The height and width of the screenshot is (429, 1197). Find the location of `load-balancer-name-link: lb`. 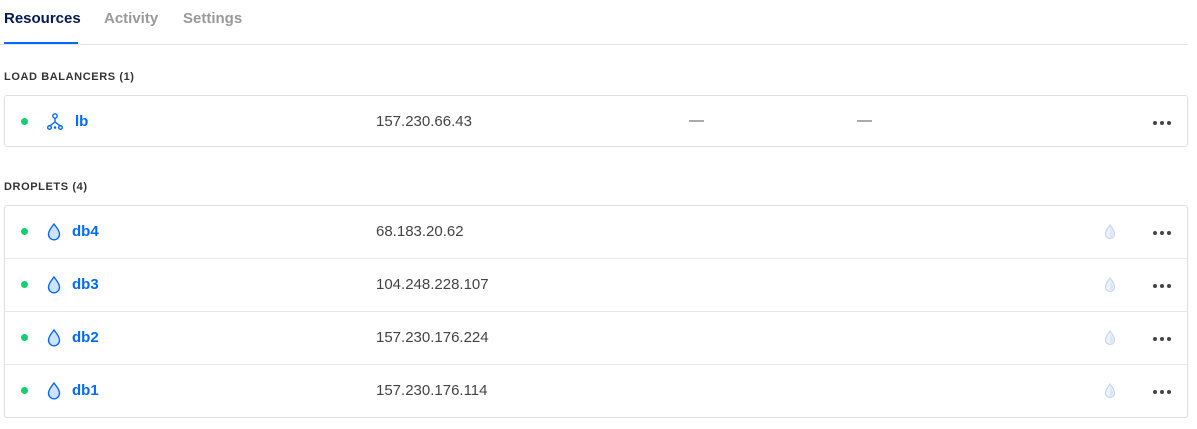

load-balancer-name-link: lb is located at coordinates (81, 121).